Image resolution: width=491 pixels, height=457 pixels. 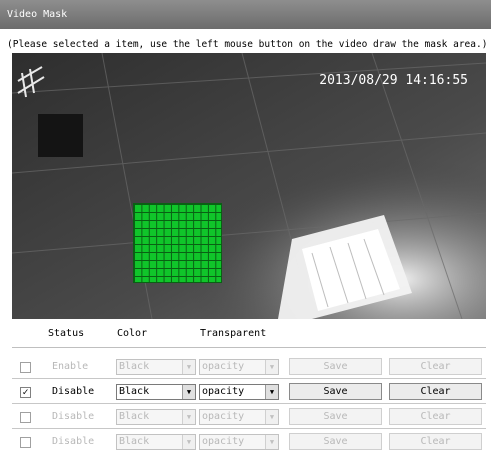 I want to click on header-color: Color, so click(x=132, y=333).